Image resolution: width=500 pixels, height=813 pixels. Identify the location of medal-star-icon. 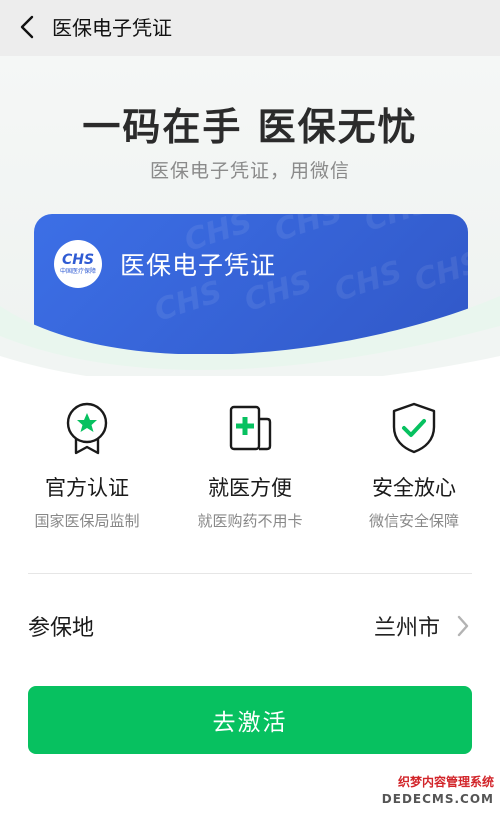
(87, 428).